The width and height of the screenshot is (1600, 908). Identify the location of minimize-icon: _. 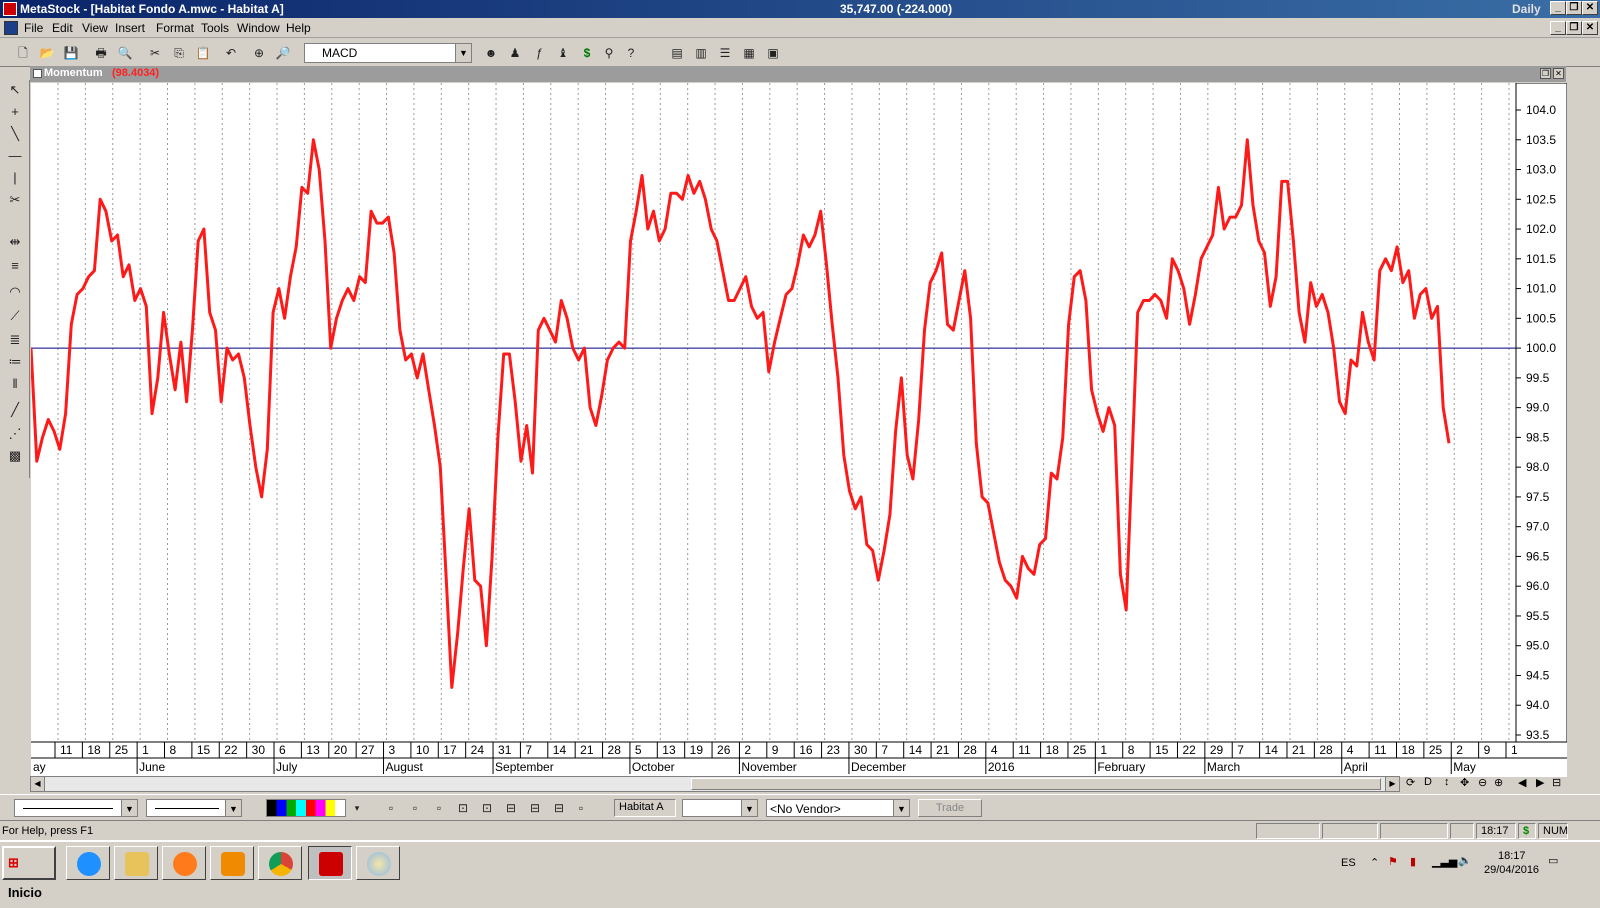
(1558, 8).